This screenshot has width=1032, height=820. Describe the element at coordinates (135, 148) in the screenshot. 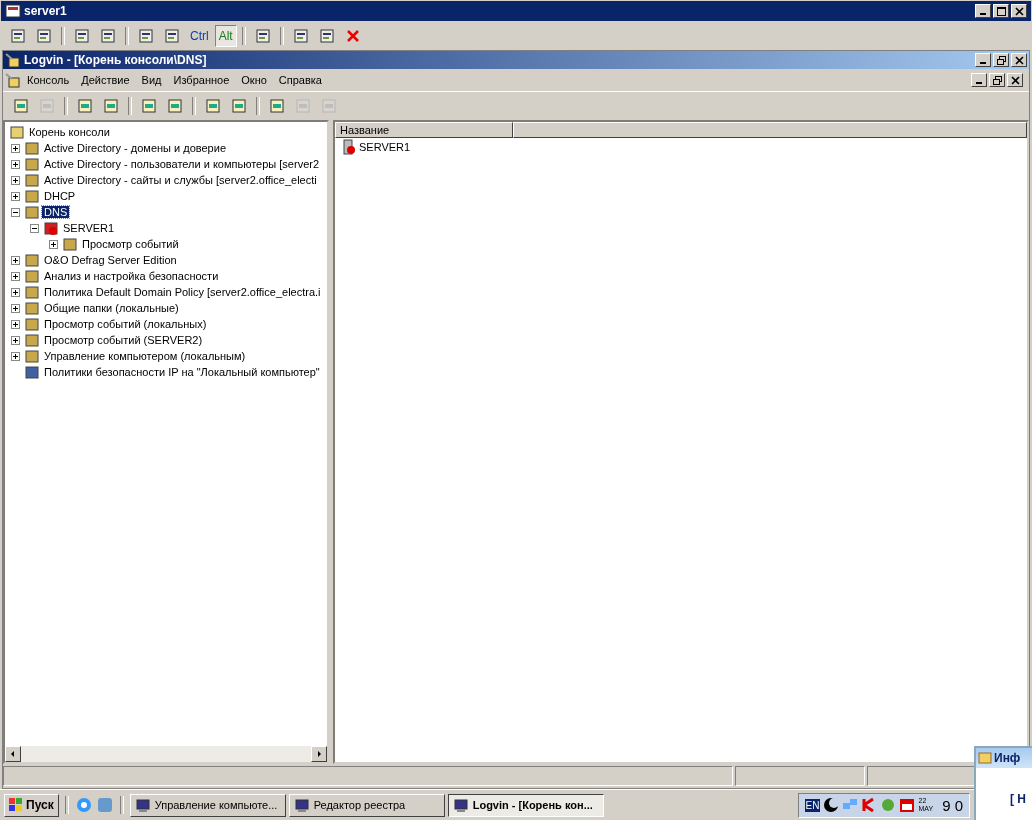

I see `tree-item: Active Directory - домены и доверие` at that location.